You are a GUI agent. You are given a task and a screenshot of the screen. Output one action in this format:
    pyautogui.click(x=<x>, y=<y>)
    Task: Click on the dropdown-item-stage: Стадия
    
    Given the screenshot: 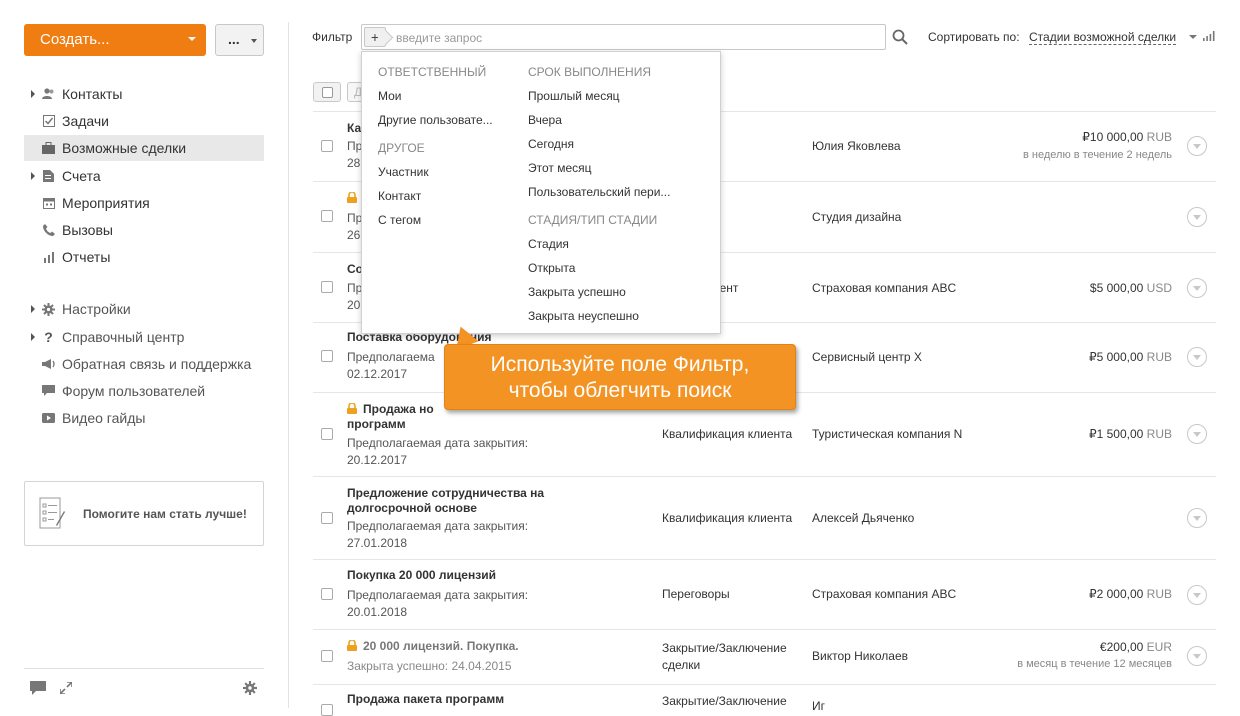 What is the action you would take?
    pyautogui.click(x=548, y=244)
    